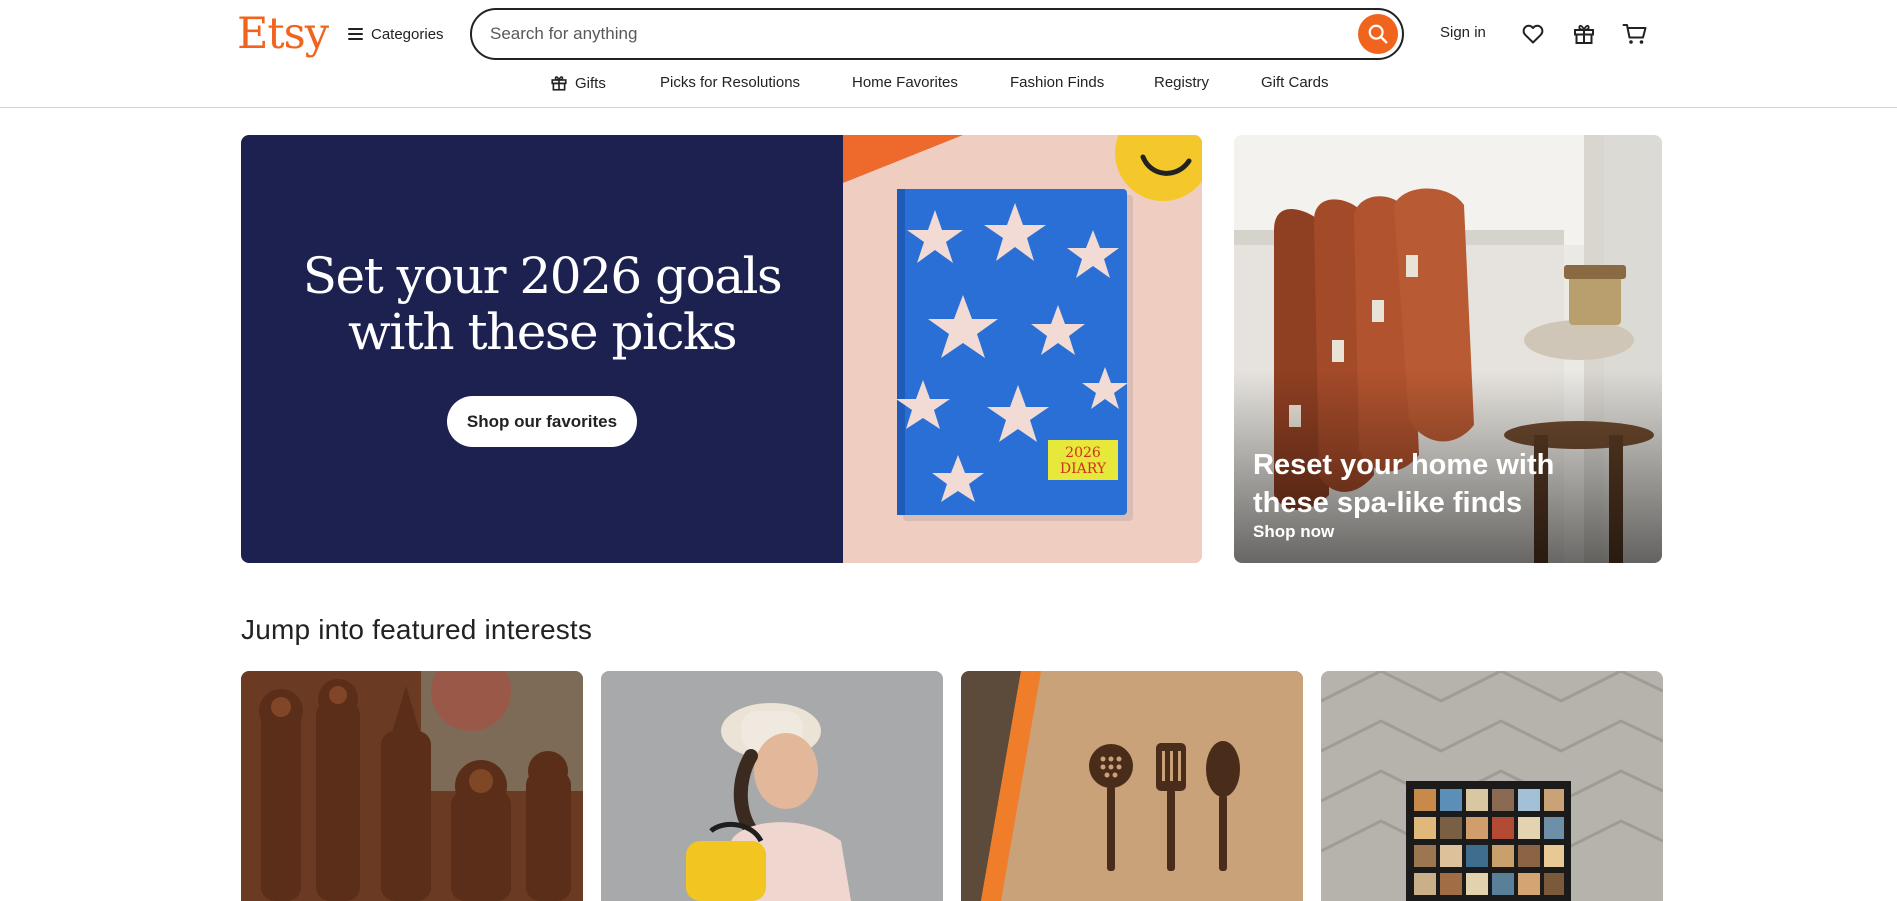 This screenshot has width=1897, height=901. Describe the element at coordinates (542, 332) in the screenshot. I see `hero-title-line: with these picks` at that location.